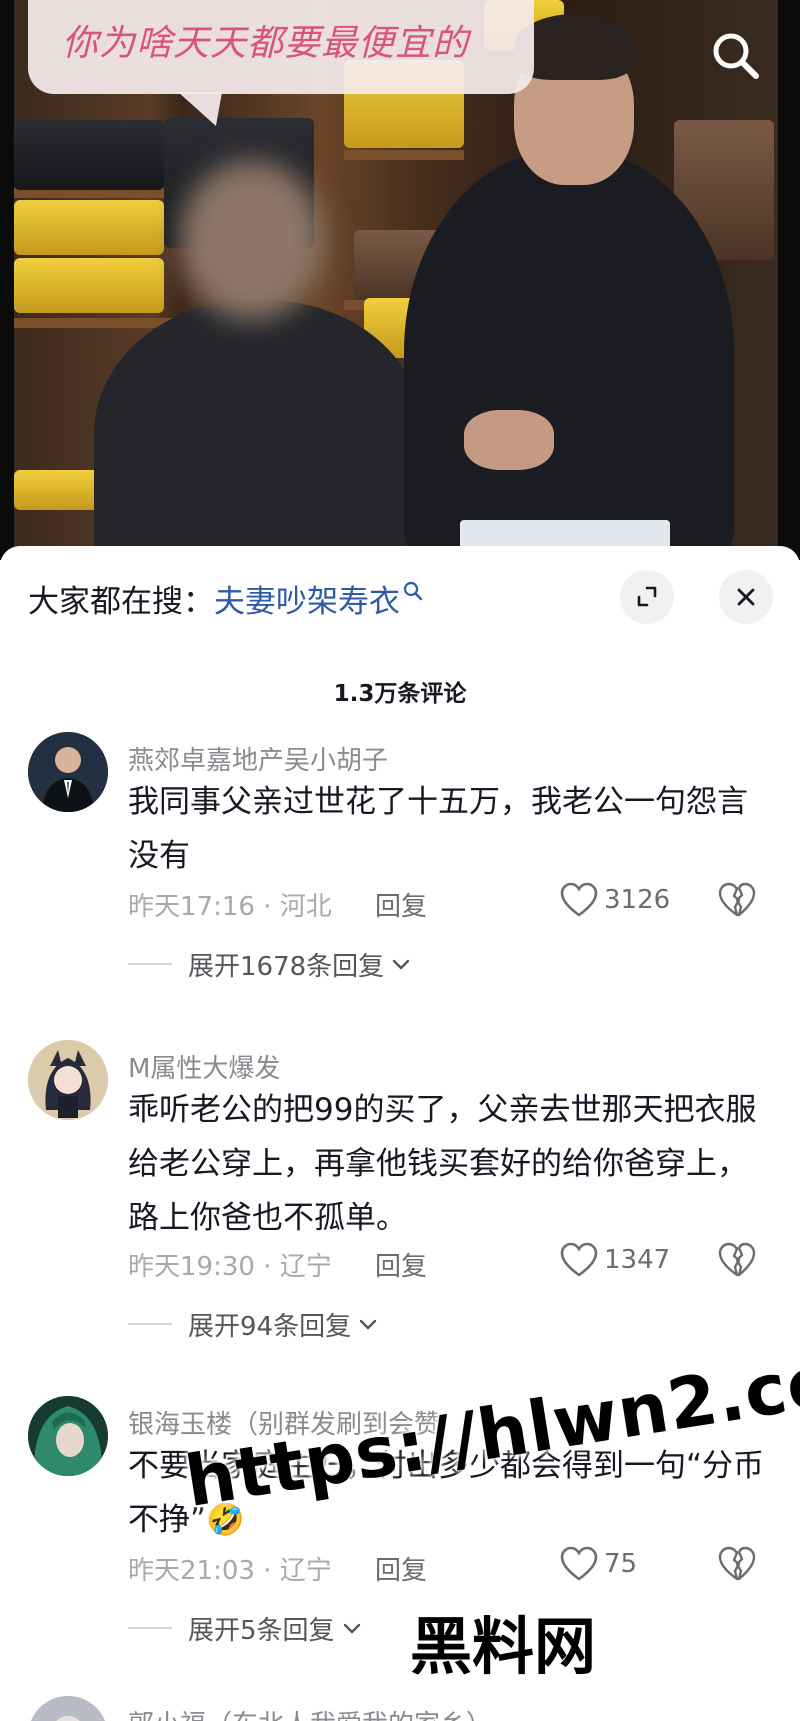 This screenshot has width=800, height=1721. What do you see at coordinates (509, 440) in the screenshot?
I see `salesman-hand` at bounding box center [509, 440].